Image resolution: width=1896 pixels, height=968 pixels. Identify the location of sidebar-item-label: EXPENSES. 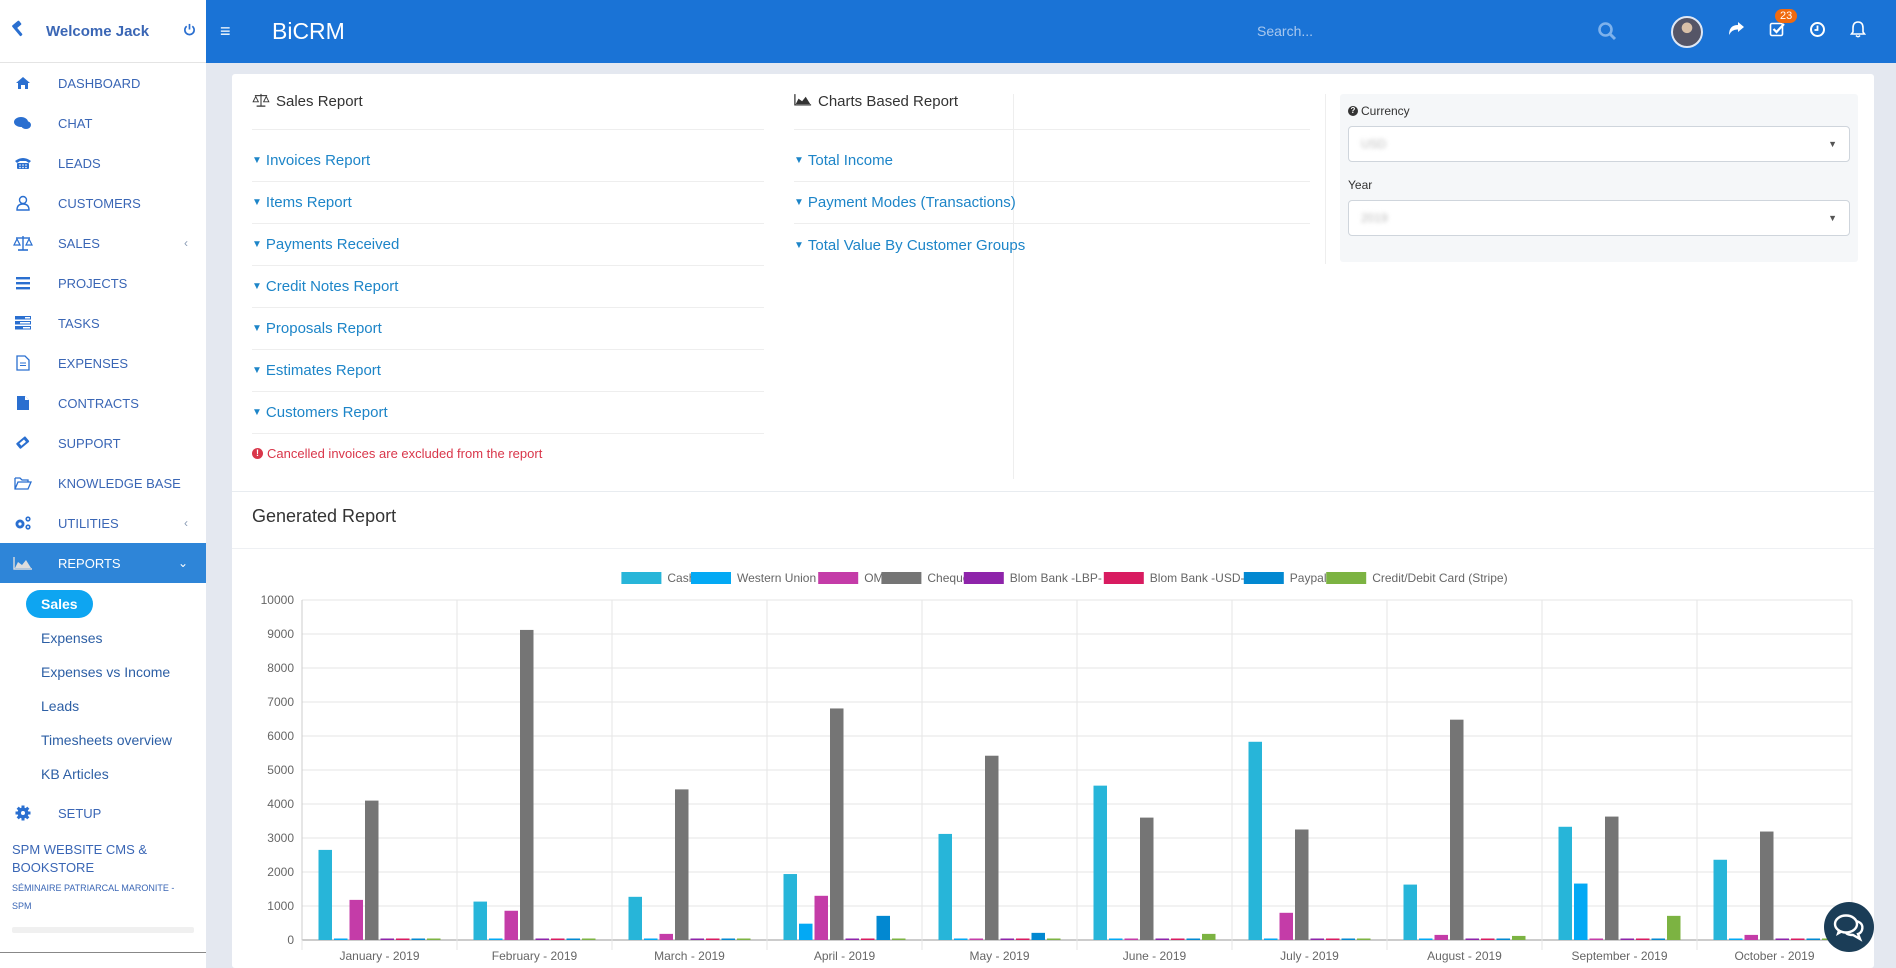
(93, 363).